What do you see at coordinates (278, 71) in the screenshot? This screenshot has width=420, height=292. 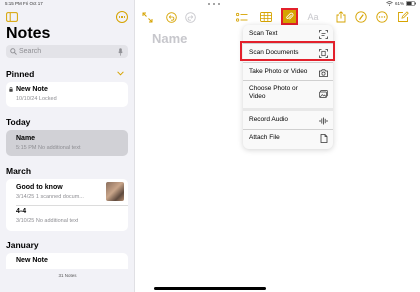 I see `menu-item-label: Take Photo or Video` at bounding box center [278, 71].